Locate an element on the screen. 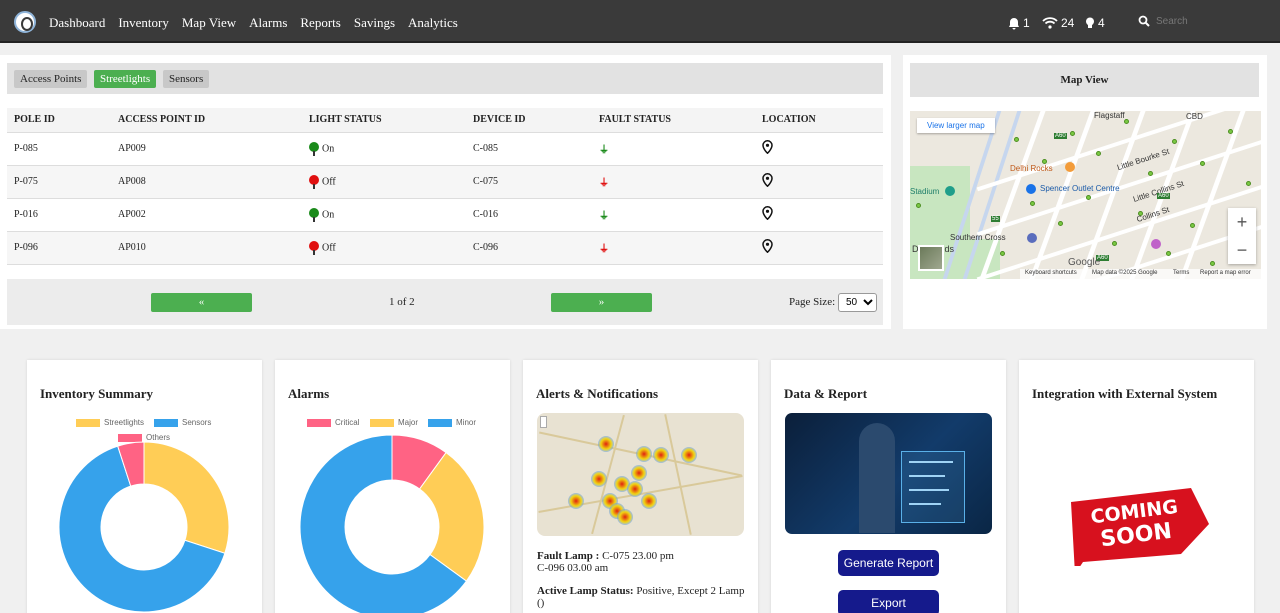 The width and height of the screenshot is (1280, 613). light-status: Off is located at coordinates (384, 248).